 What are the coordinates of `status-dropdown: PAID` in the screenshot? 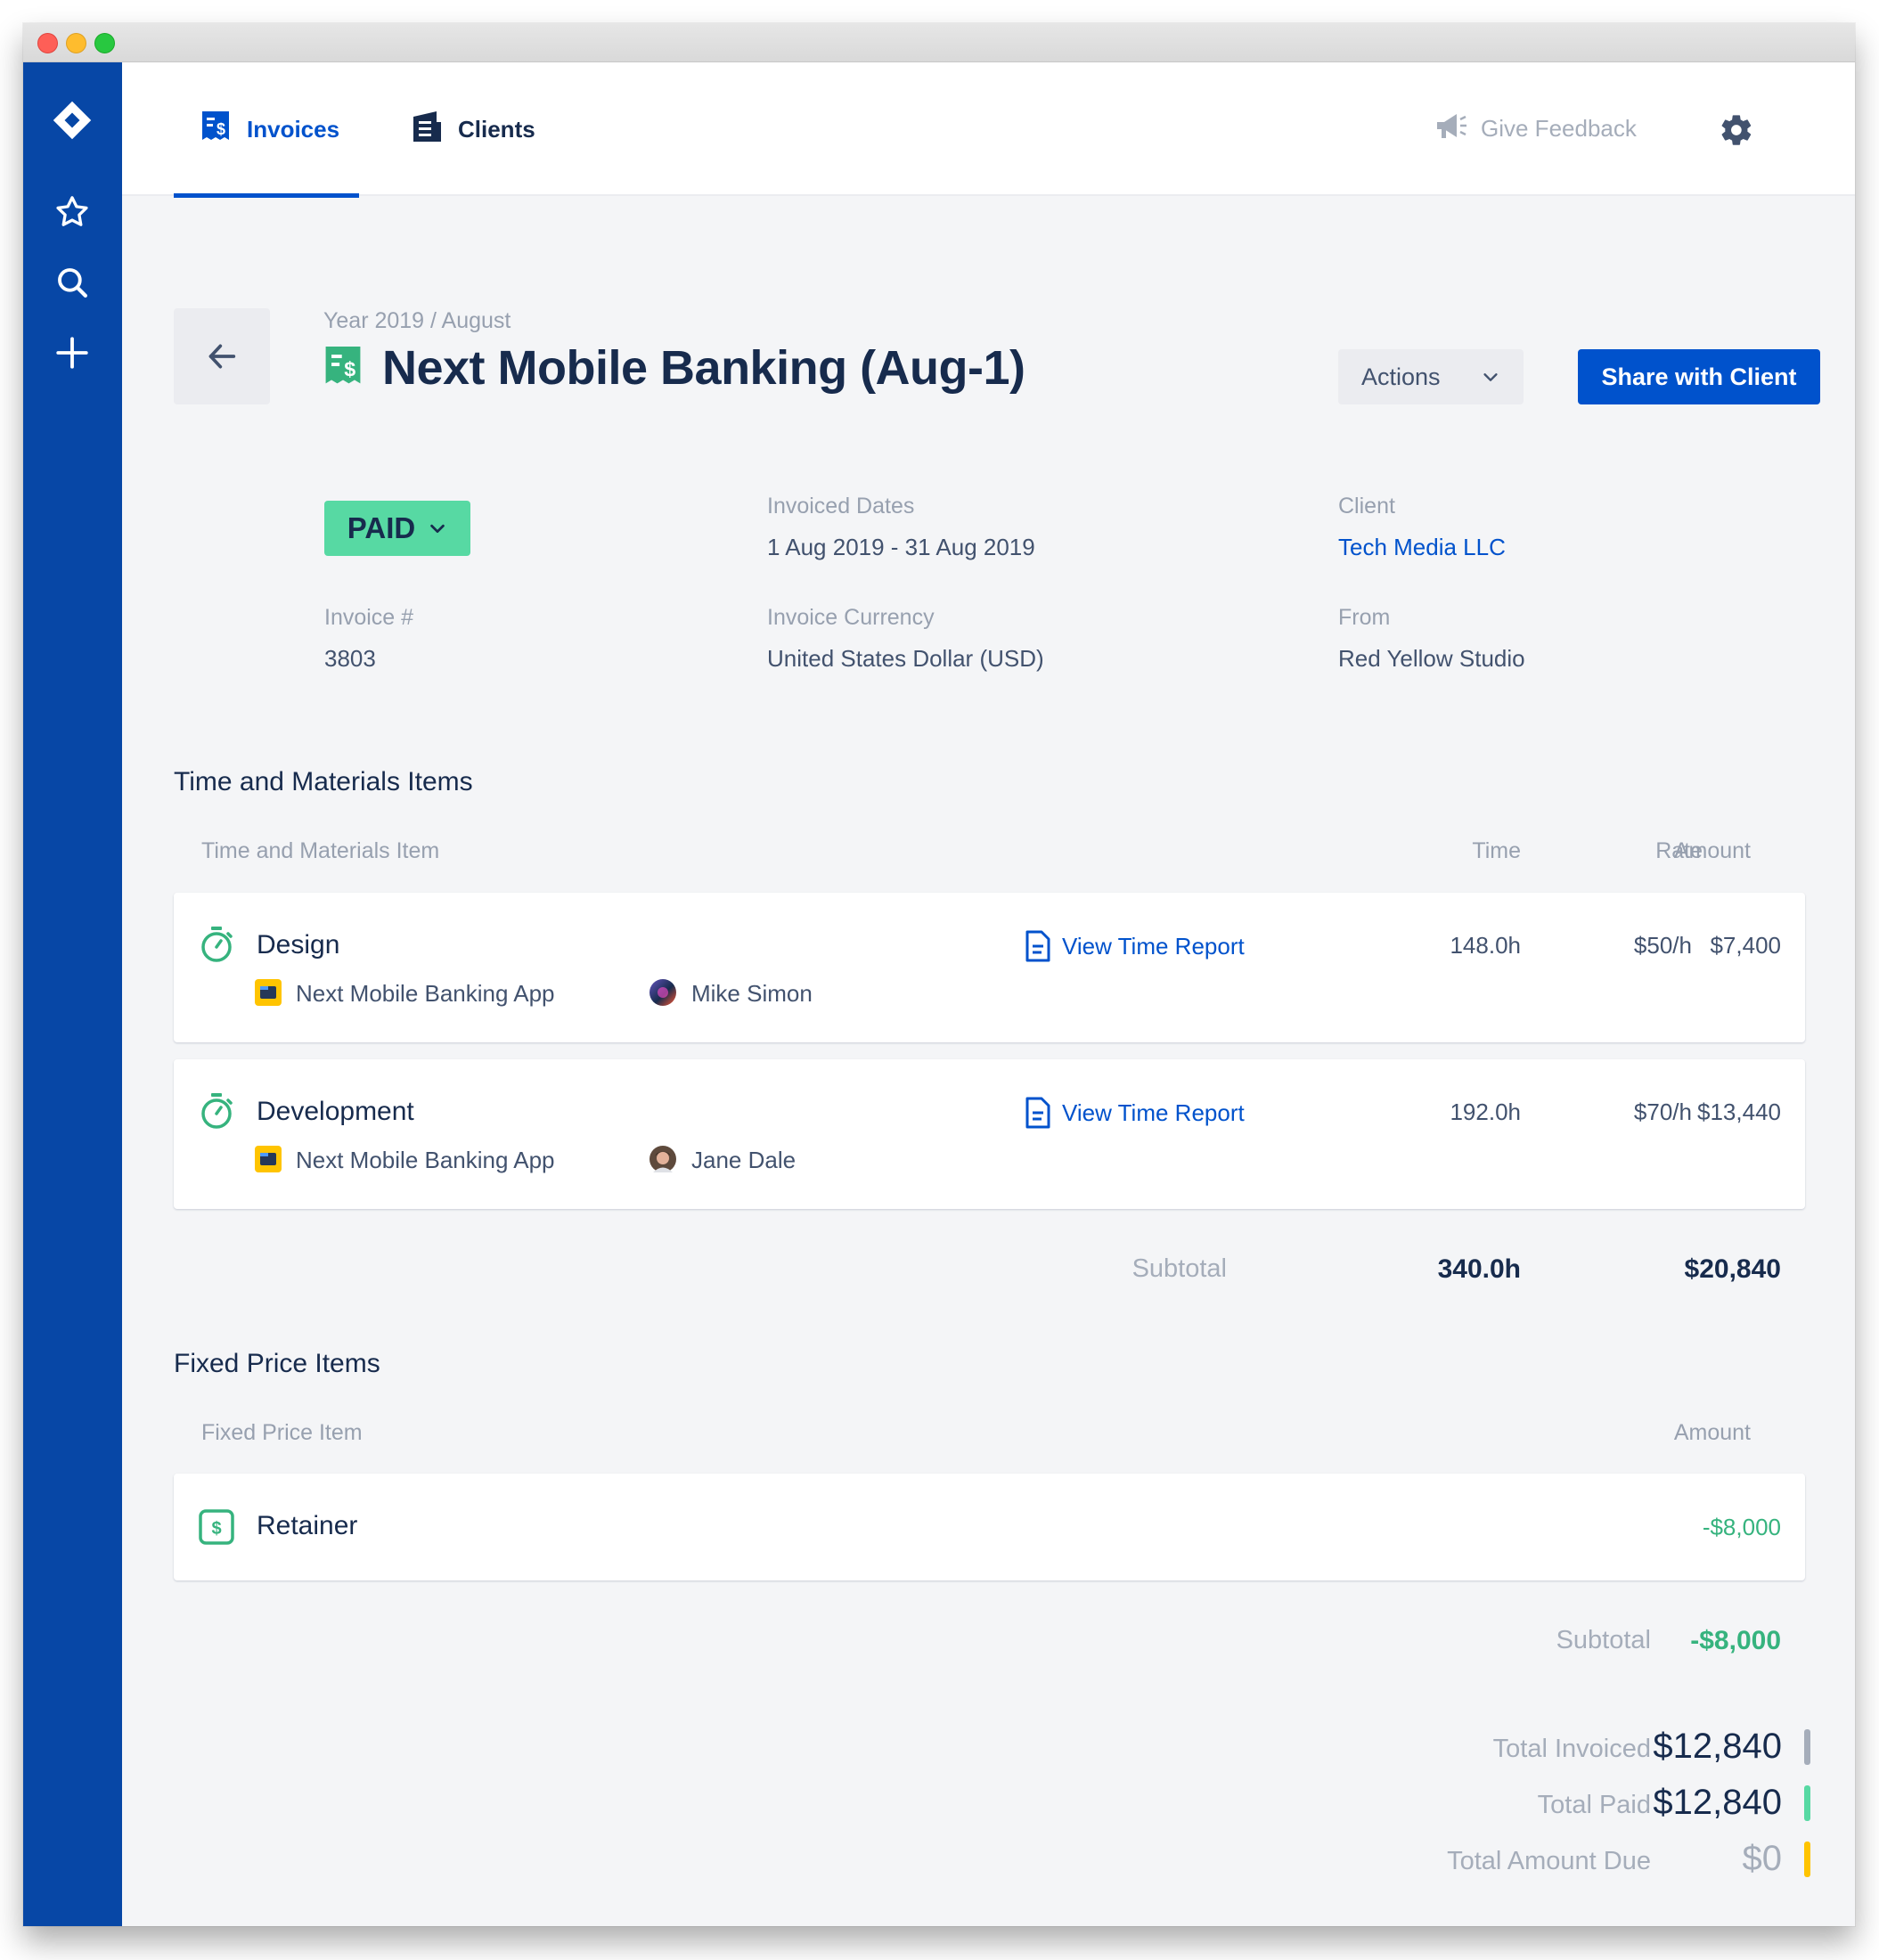 It's located at (397, 528).